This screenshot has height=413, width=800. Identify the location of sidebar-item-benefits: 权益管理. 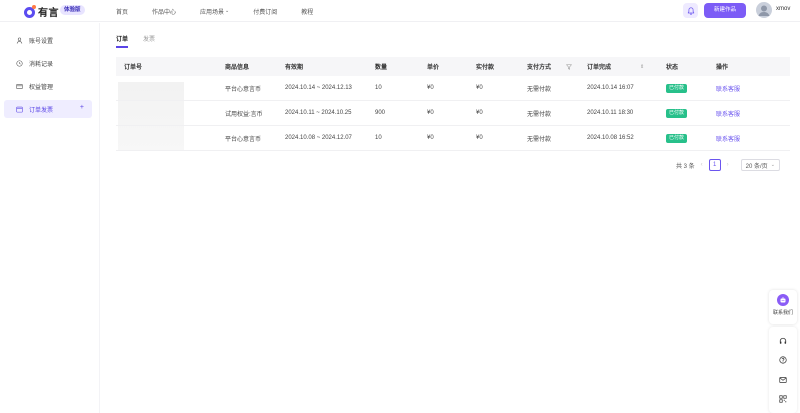
(48, 86).